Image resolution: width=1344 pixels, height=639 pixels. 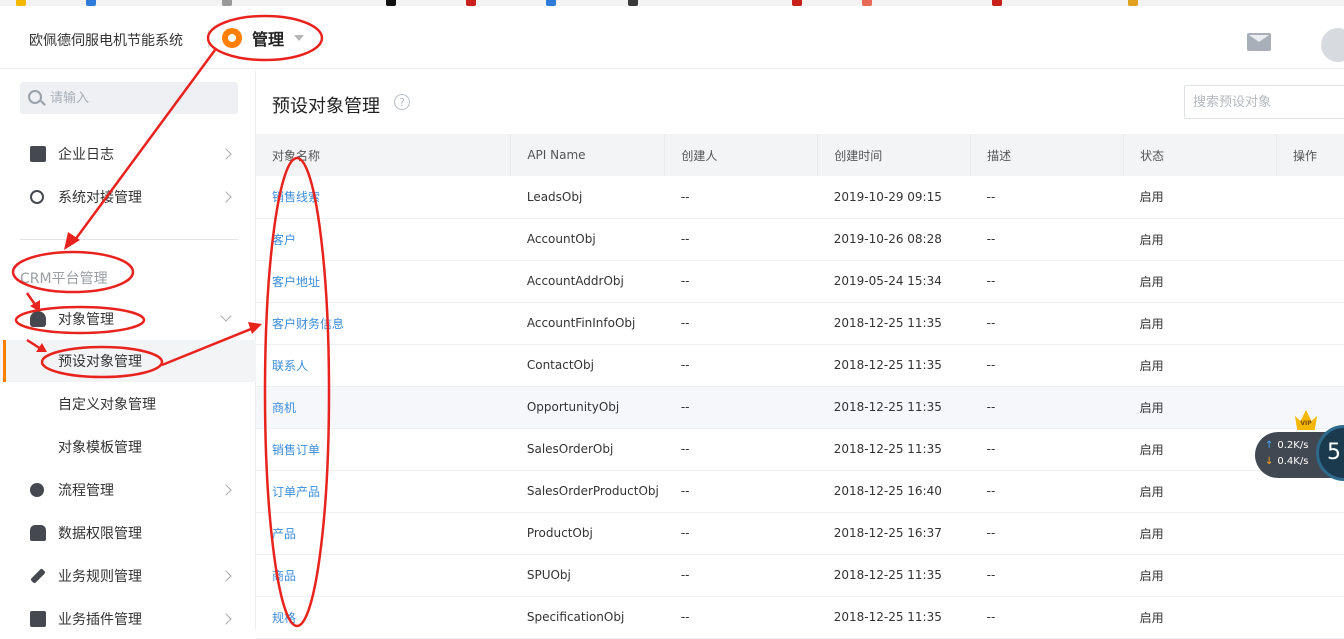 What do you see at coordinates (1293, 461) in the screenshot?
I see `download-speed: 0.4K/s` at bounding box center [1293, 461].